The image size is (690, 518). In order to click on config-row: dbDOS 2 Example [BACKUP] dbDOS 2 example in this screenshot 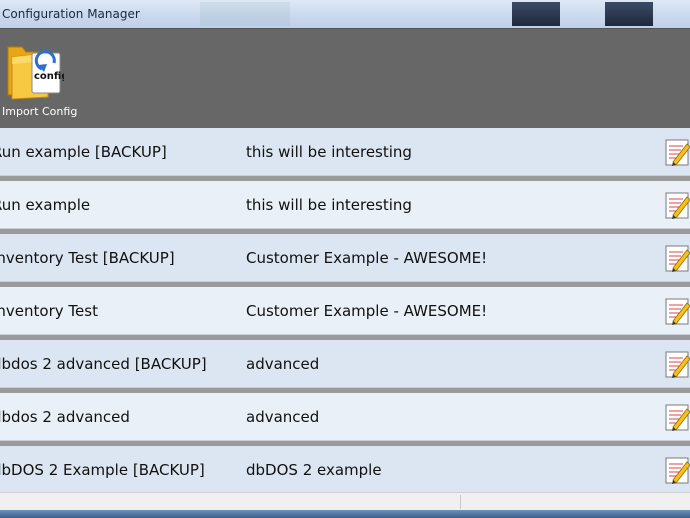, I will do `click(345, 470)`.